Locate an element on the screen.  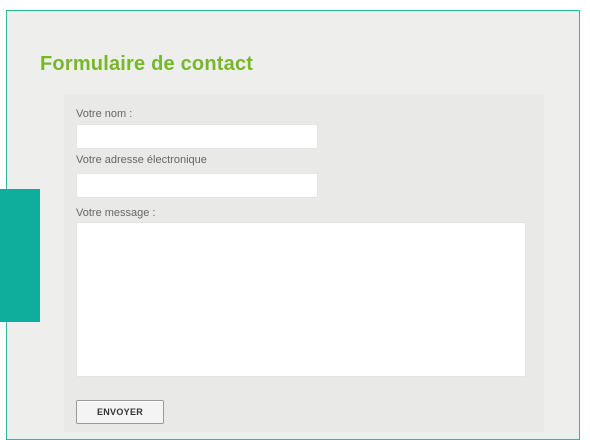
email-field is located at coordinates (197, 185).